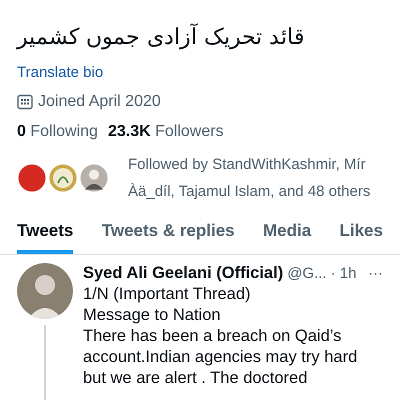  I want to click on calendar-icon, so click(25, 102).